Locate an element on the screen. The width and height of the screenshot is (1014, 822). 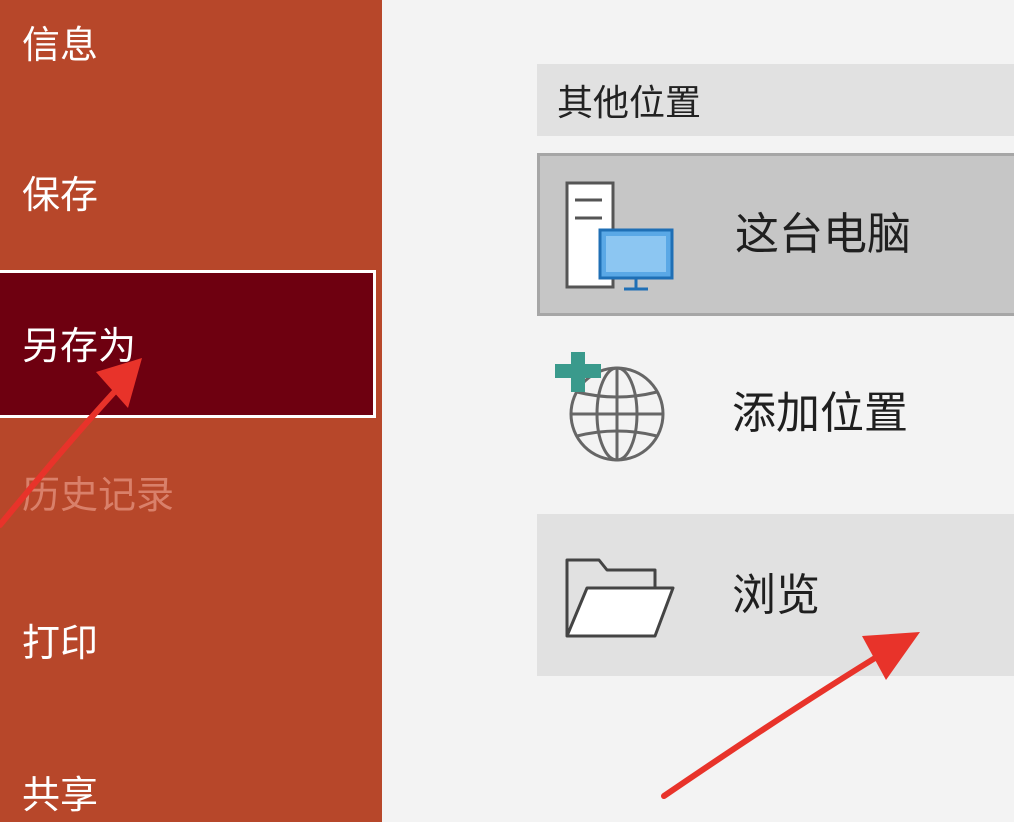
nav-item-save-as: 另存为 is located at coordinates (188, 344).